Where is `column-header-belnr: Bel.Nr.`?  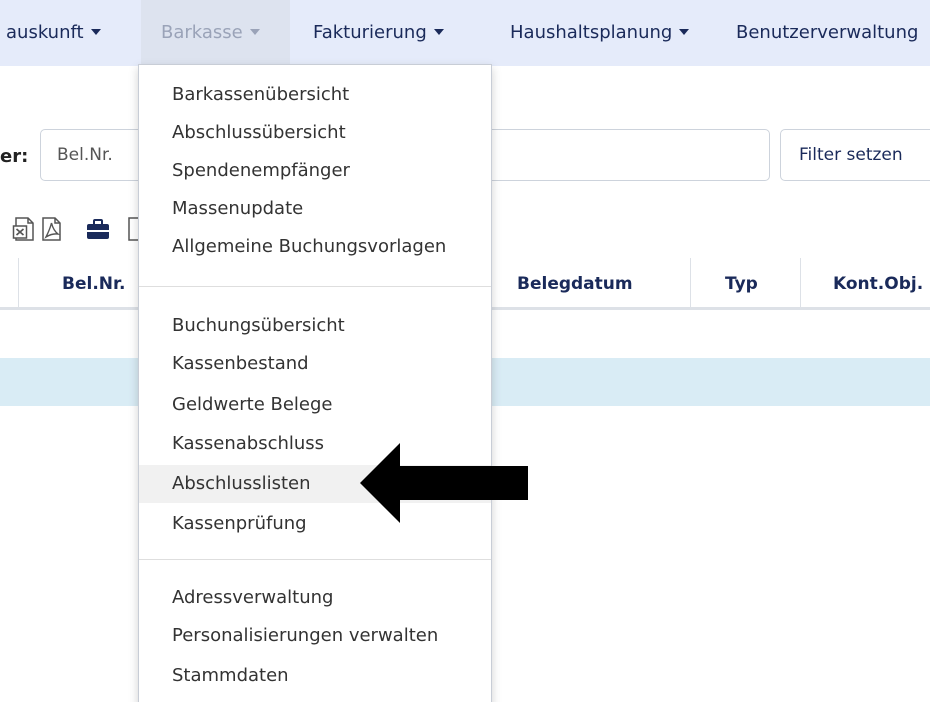 column-header-belnr: Bel.Nr. is located at coordinates (93, 284).